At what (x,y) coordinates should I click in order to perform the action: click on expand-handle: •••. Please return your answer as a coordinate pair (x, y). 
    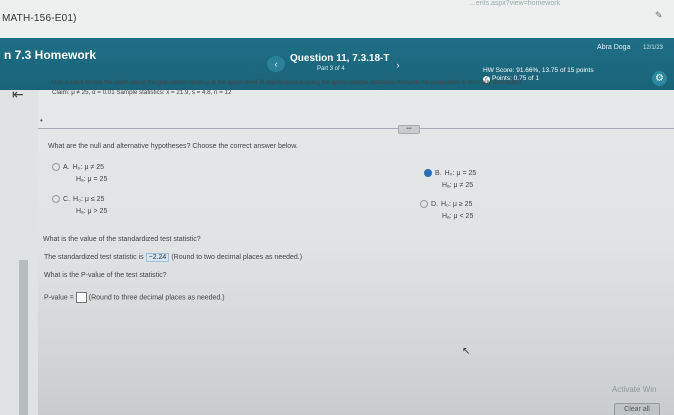
    Looking at the image, I should click on (409, 129).